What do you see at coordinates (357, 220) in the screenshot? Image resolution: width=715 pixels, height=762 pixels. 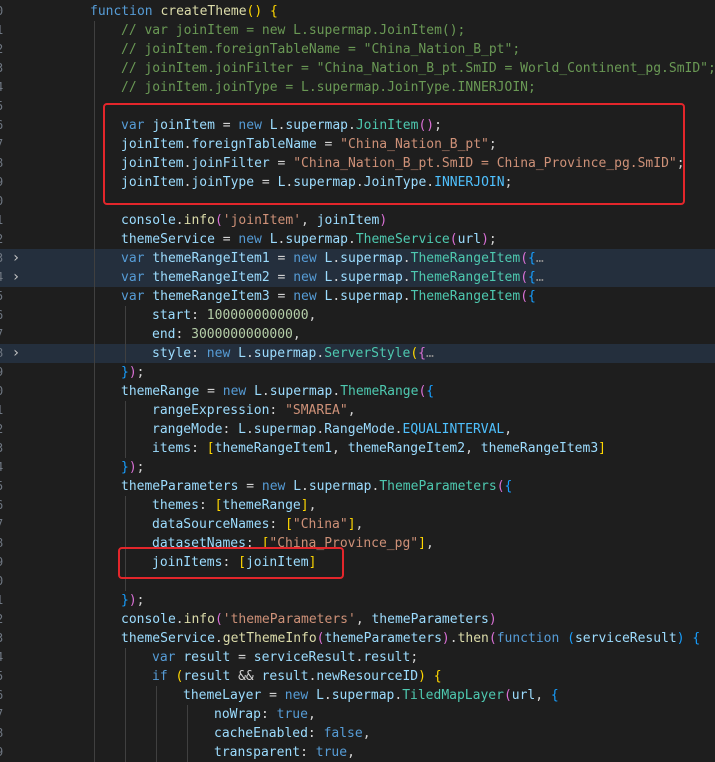 I see `code-line: 1 console.info('joinItem', joinItem)` at bounding box center [357, 220].